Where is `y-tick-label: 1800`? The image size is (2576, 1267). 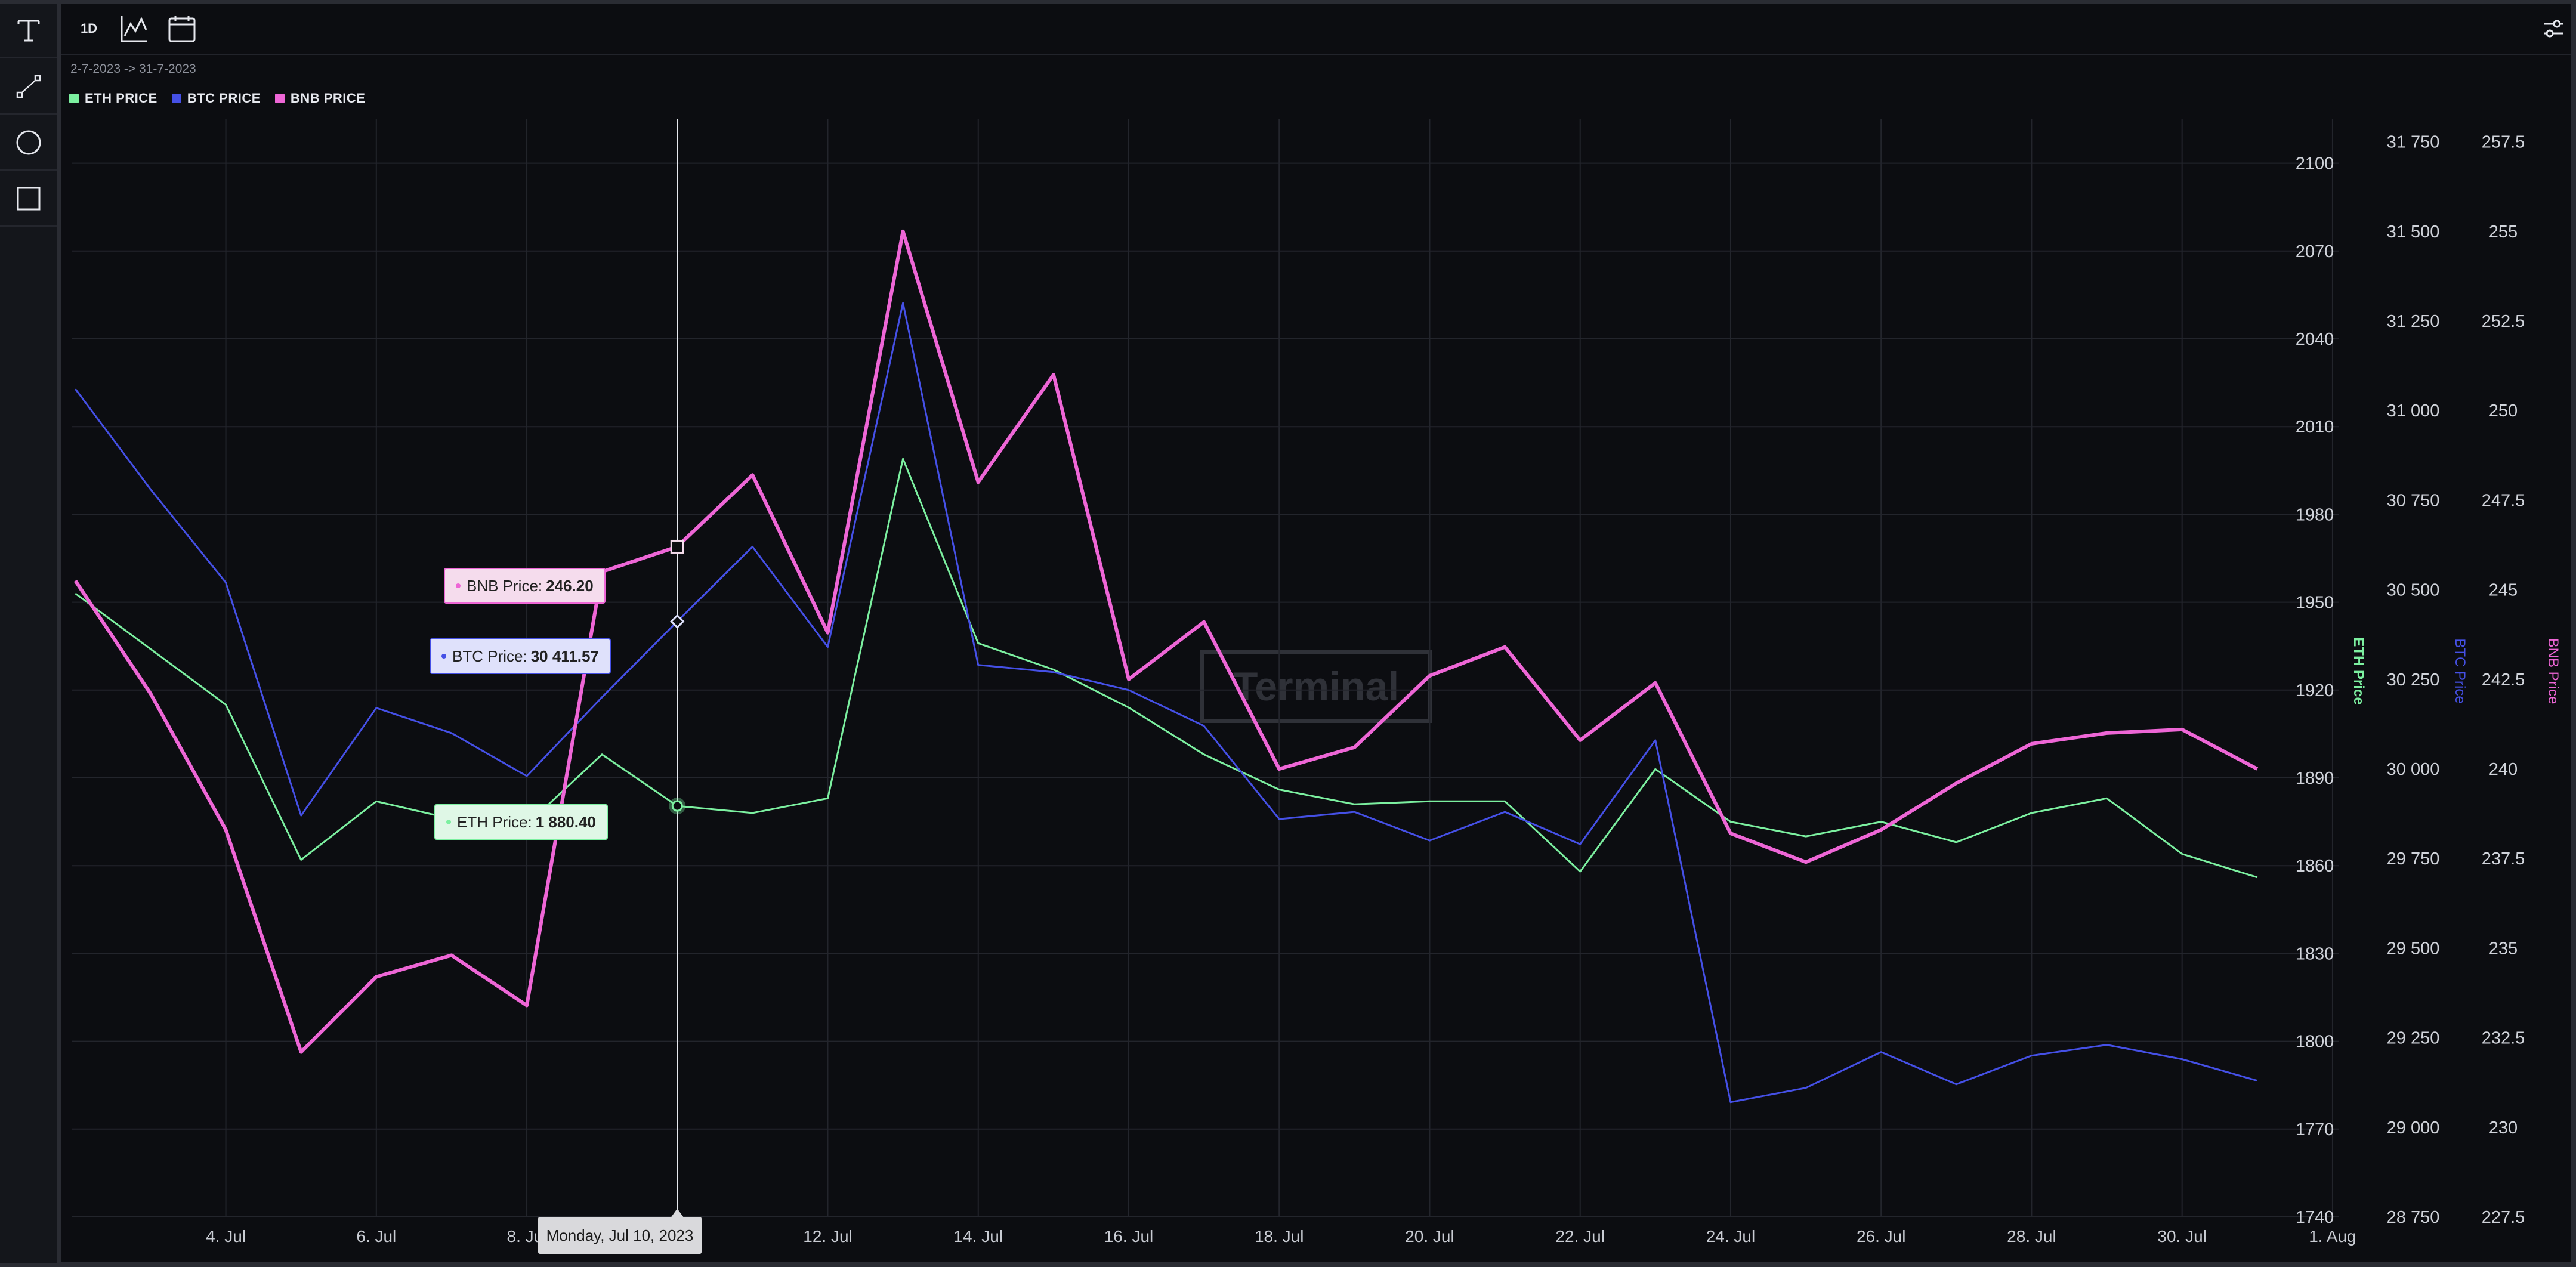
y-tick-label: 1800 is located at coordinates (2315, 1042).